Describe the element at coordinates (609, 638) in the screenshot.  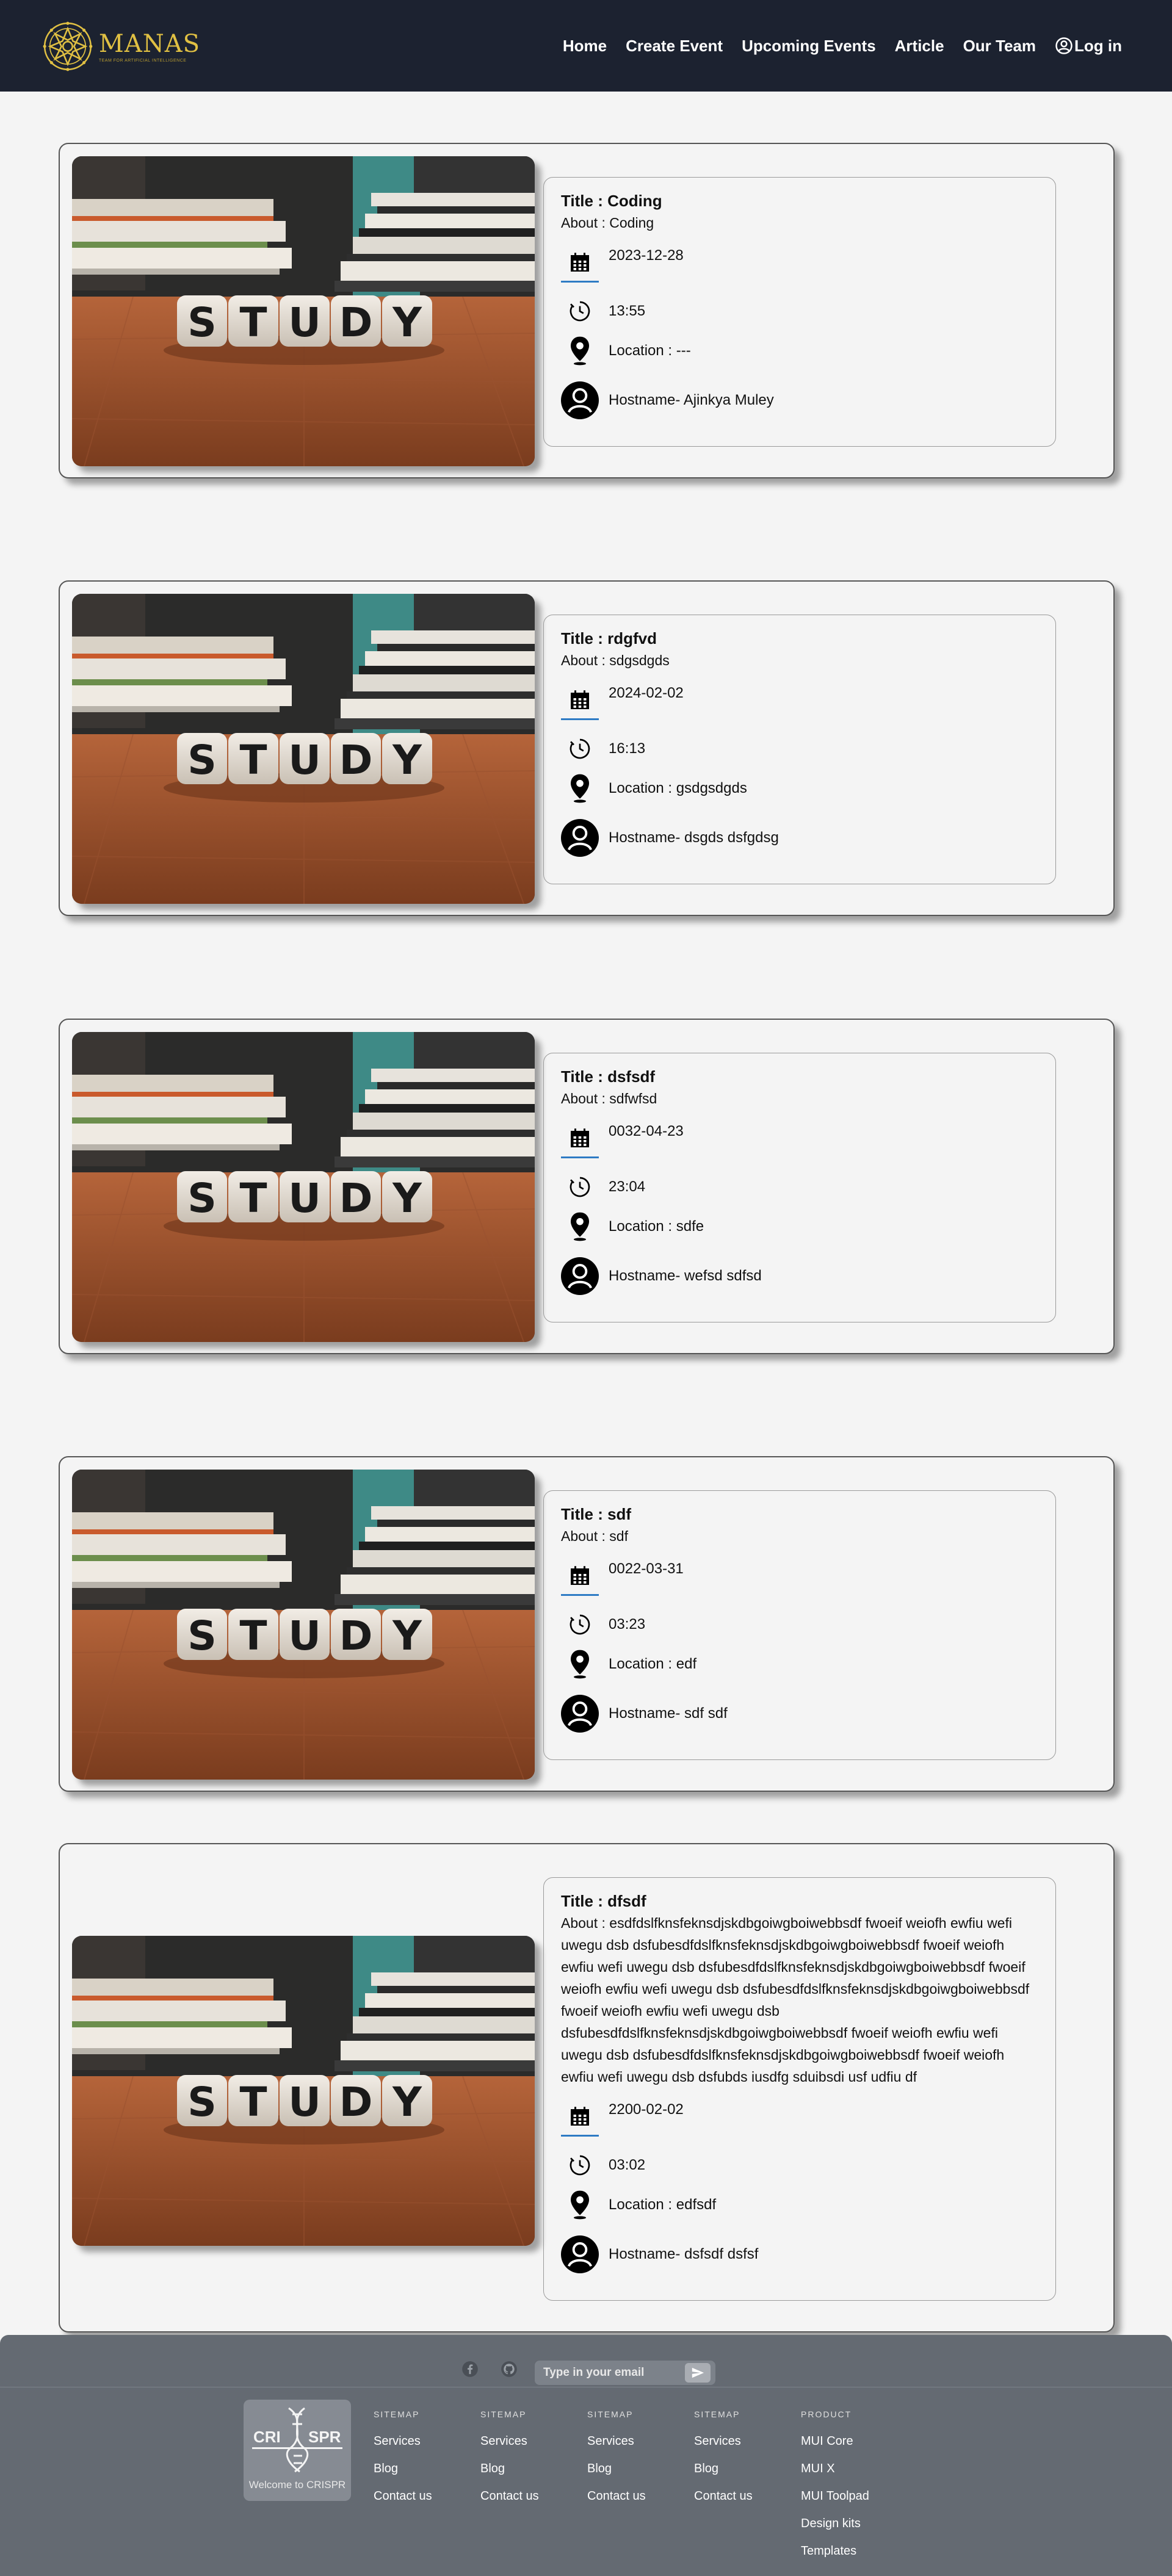
I see `event-title: Title : rdgfvd` at that location.